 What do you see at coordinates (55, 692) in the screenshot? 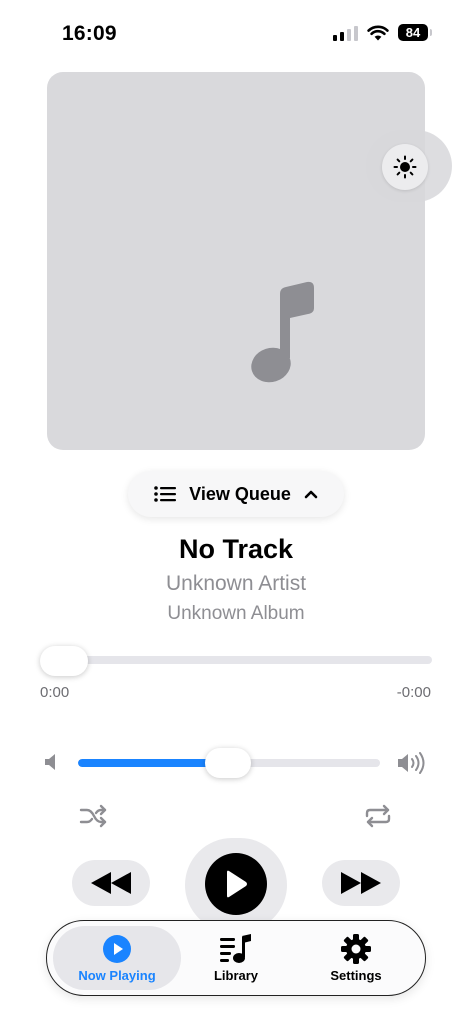
I see `elapsed-time: 0:00` at bounding box center [55, 692].